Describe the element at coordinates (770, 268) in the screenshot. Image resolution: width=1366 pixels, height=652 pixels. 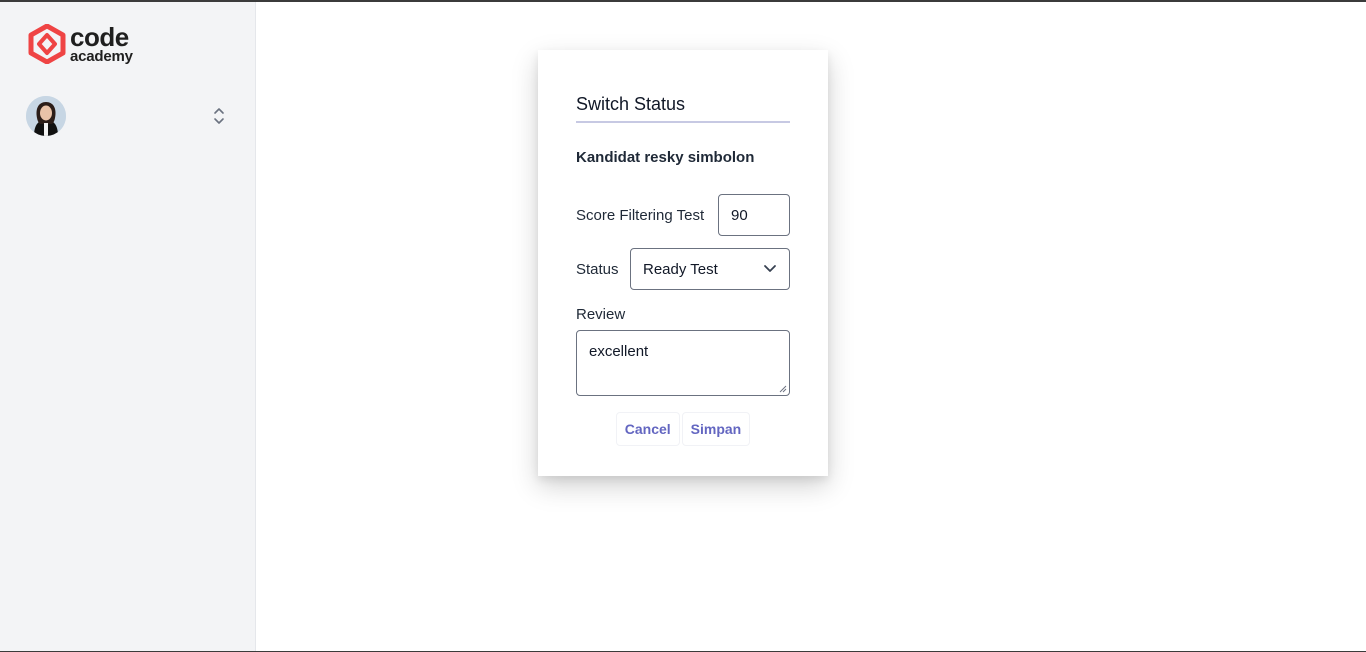
I see `chevron-down-icon` at that location.